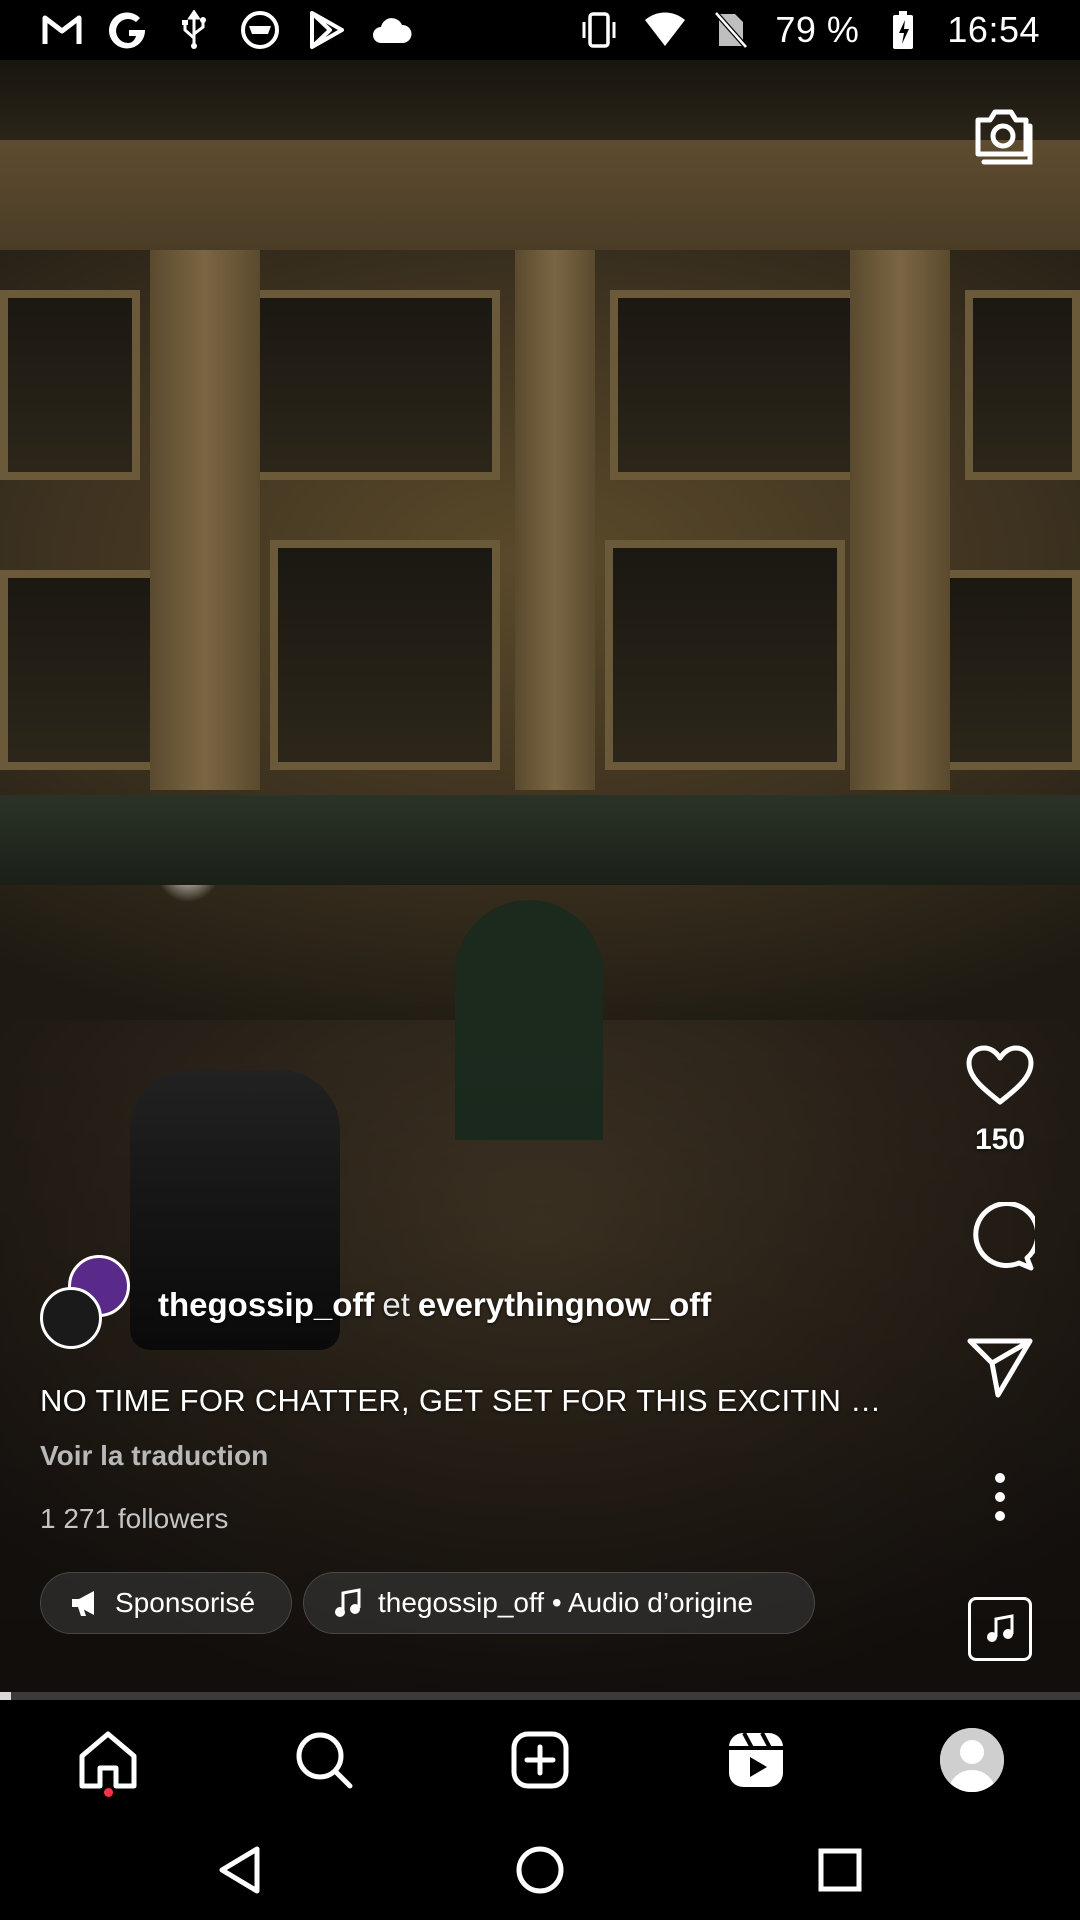 This screenshot has height=1920, width=1080. What do you see at coordinates (731, 30) in the screenshot?
I see `no-sim-icon` at bounding box center [731, 30].